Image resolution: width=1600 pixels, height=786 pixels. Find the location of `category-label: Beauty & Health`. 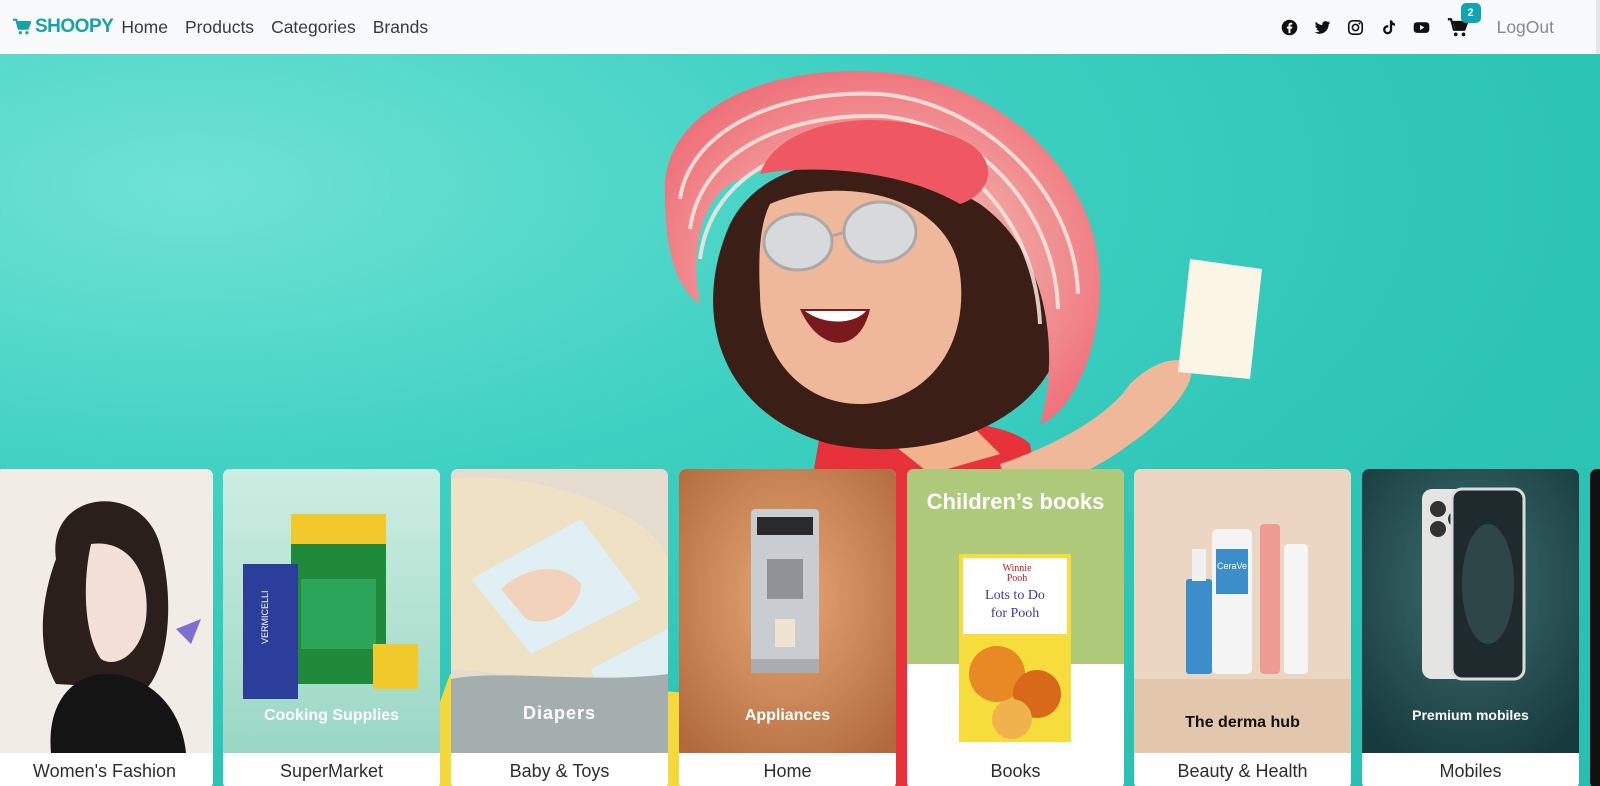

category-label: Beauty & Health is located at coordinates (1242, 769).